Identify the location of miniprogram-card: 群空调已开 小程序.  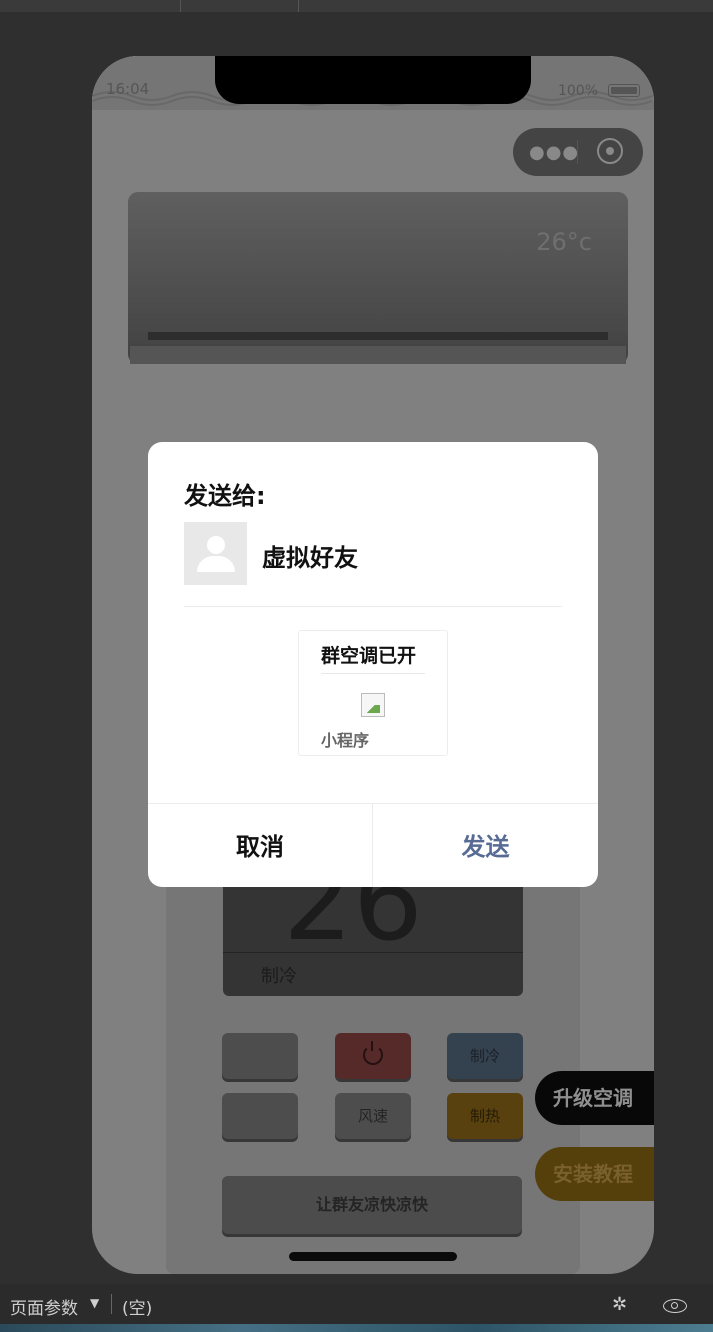
(373, 693).